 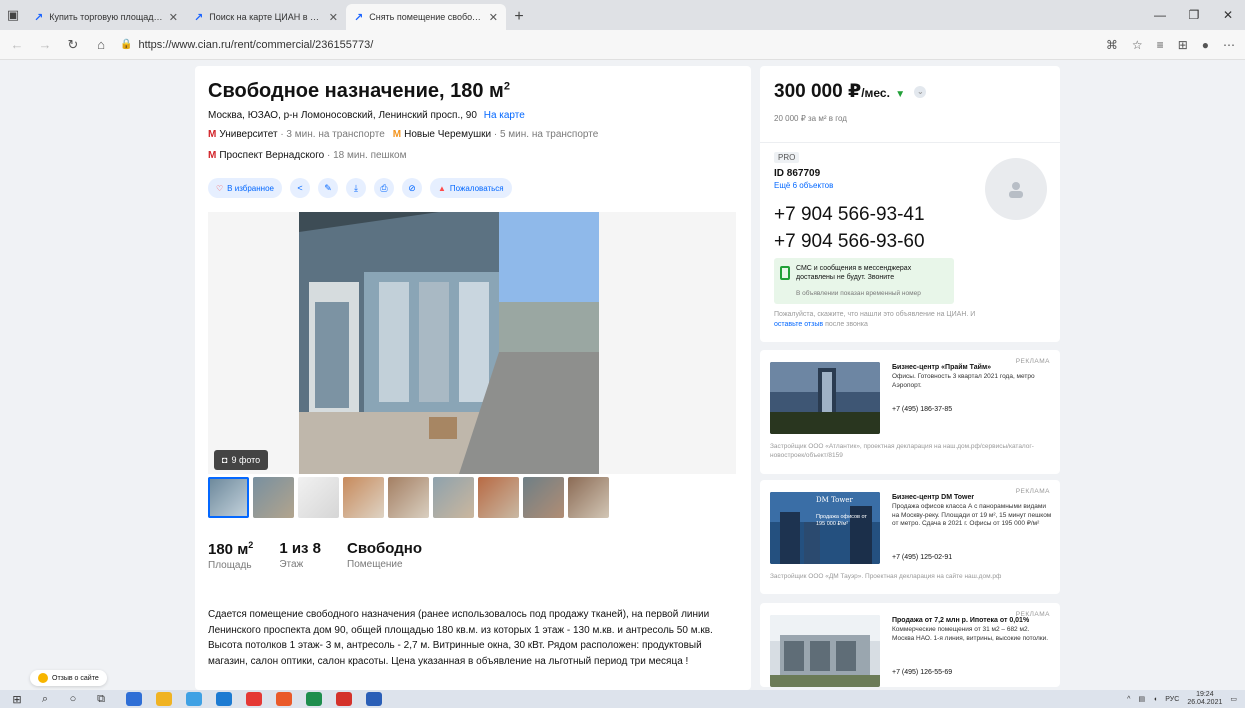 I want to click on agent-more-link: Ещё 6 объектов, so click(x=803, y=185).